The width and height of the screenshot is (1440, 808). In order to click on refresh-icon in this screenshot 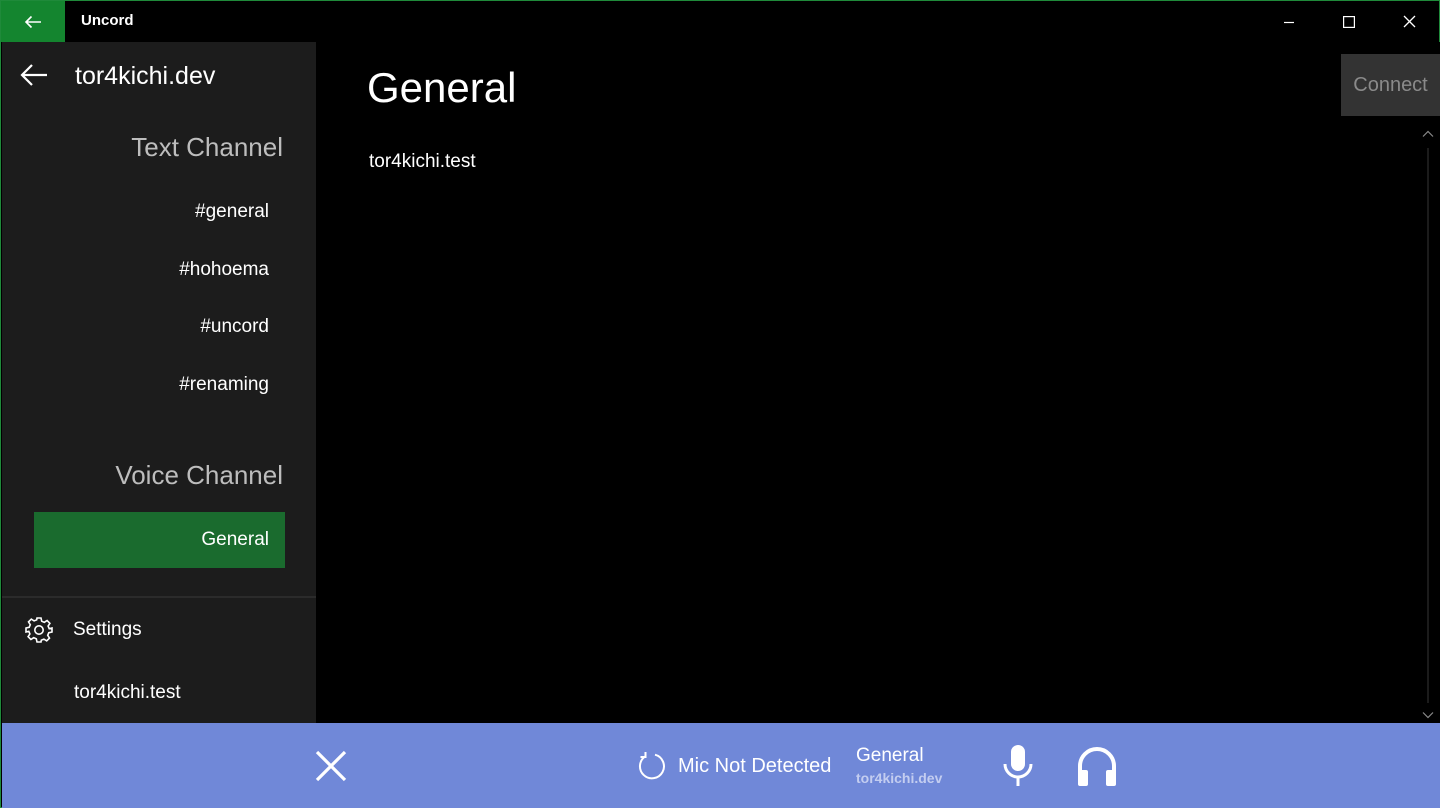, I will do `click(651, 766)`.